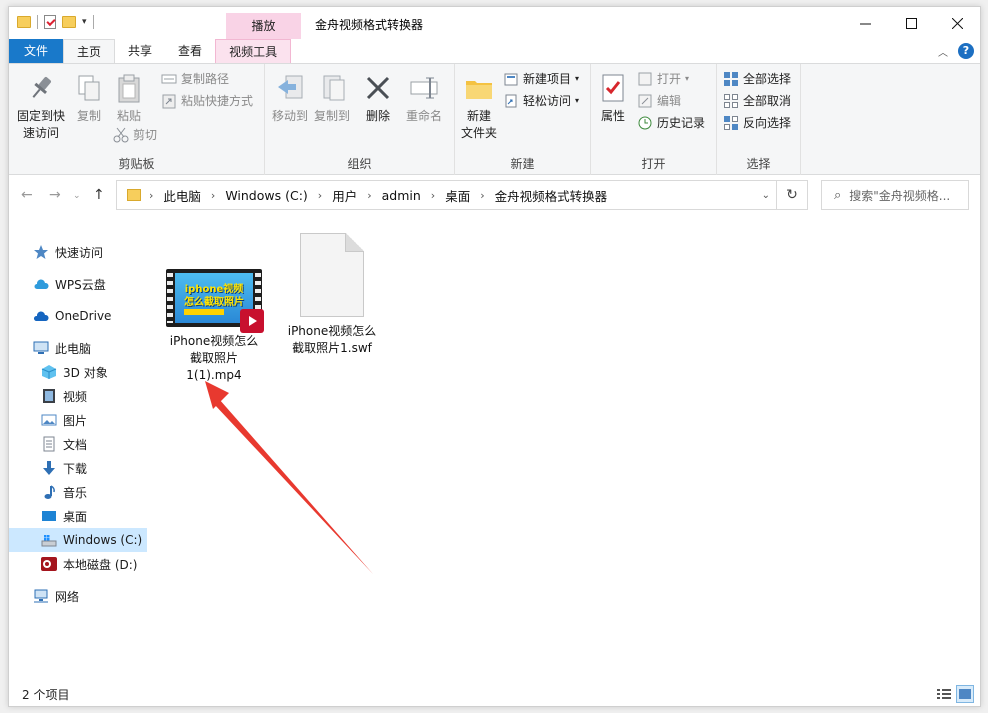 The height and width of the screenshot is (713, 988). I want to click on nav-drive-d: 本地磁盘 (D:), so click(78, 564).